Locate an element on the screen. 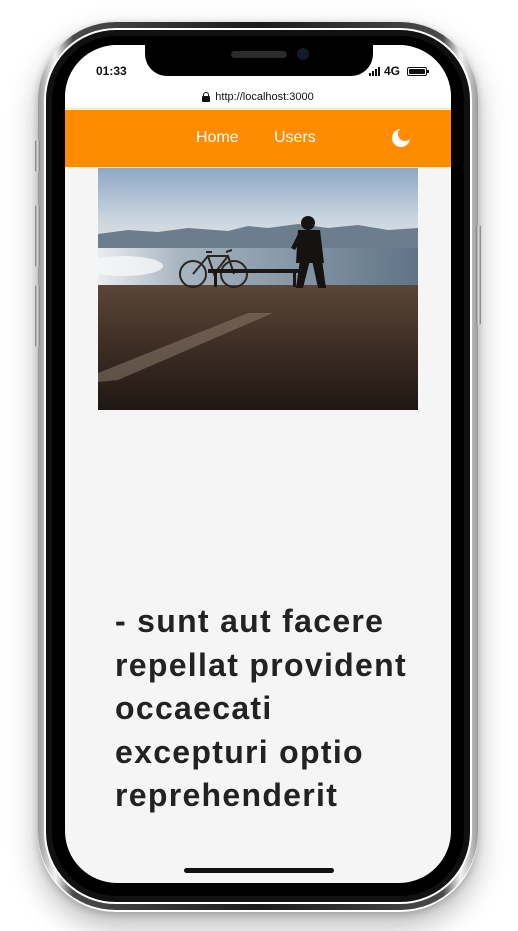  nav-link-users: Users is located at coordinates (295, 138).